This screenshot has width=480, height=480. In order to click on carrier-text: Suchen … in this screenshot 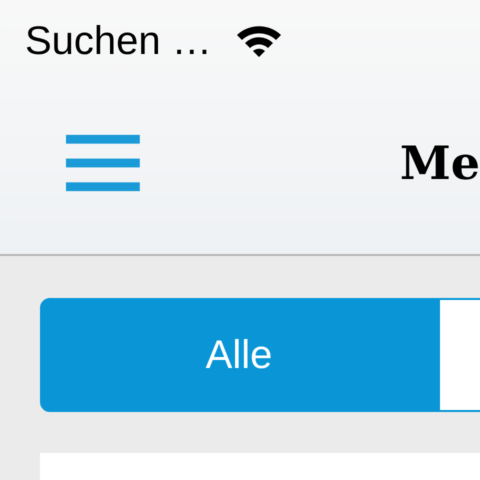, I will do `click(118, 41)`.